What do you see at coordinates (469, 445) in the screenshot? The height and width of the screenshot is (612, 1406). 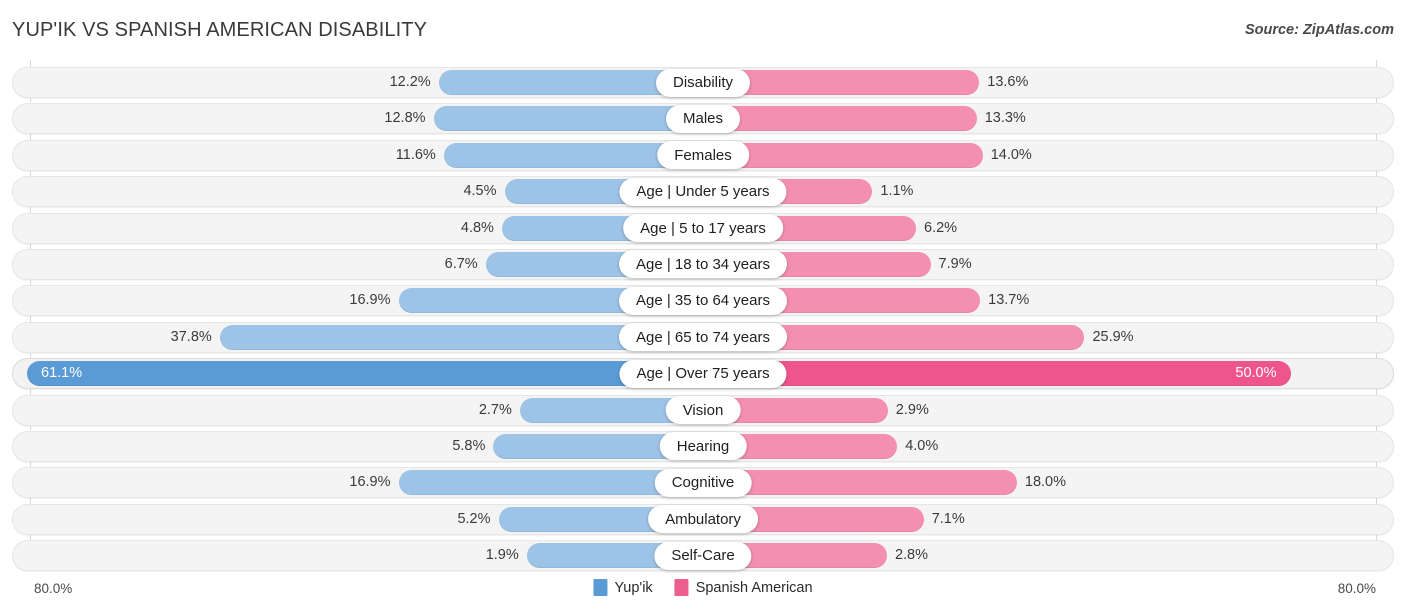 I see `value-label-left: 5.8%` at bounding box center [469, 445].